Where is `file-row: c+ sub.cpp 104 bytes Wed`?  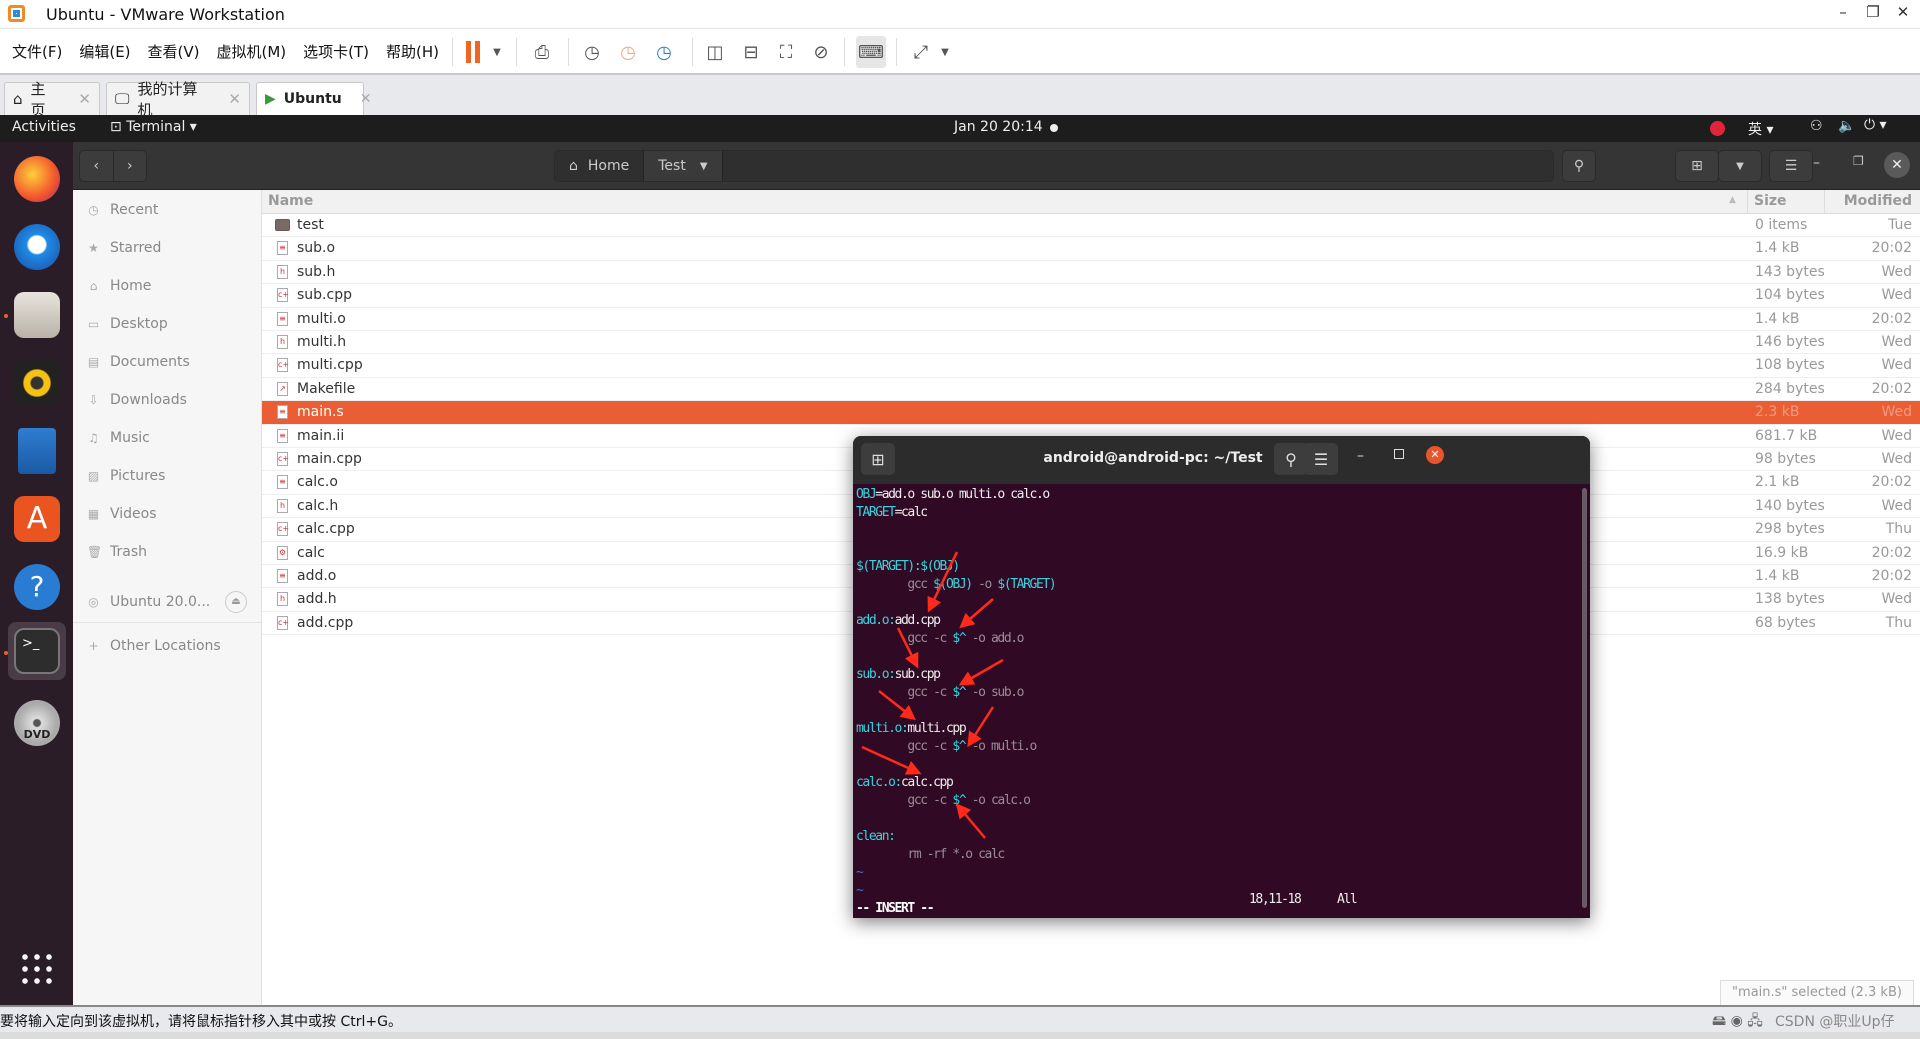 file-row: c+ sub.cpp 104 bytes Wed is located at coordinates (1091, 296).